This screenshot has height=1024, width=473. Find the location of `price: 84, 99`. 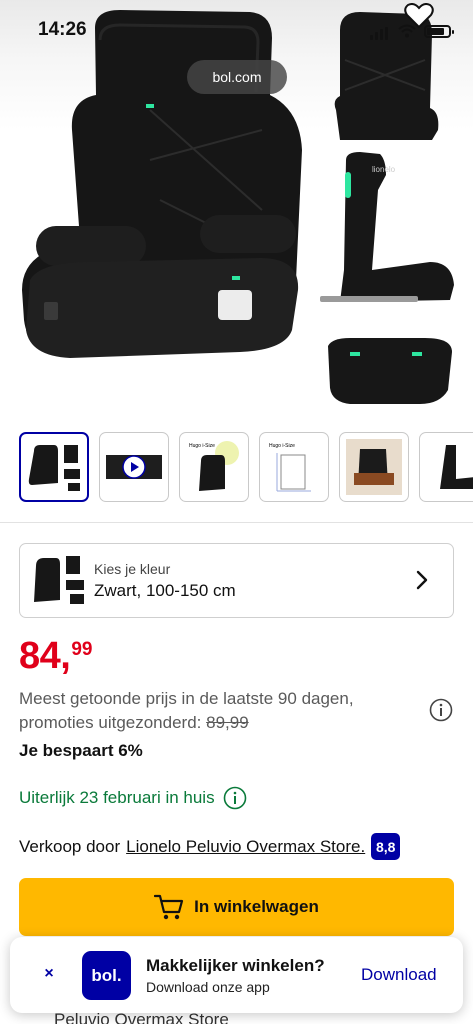

price: 84, 99 is located at coordinates (55, 656).